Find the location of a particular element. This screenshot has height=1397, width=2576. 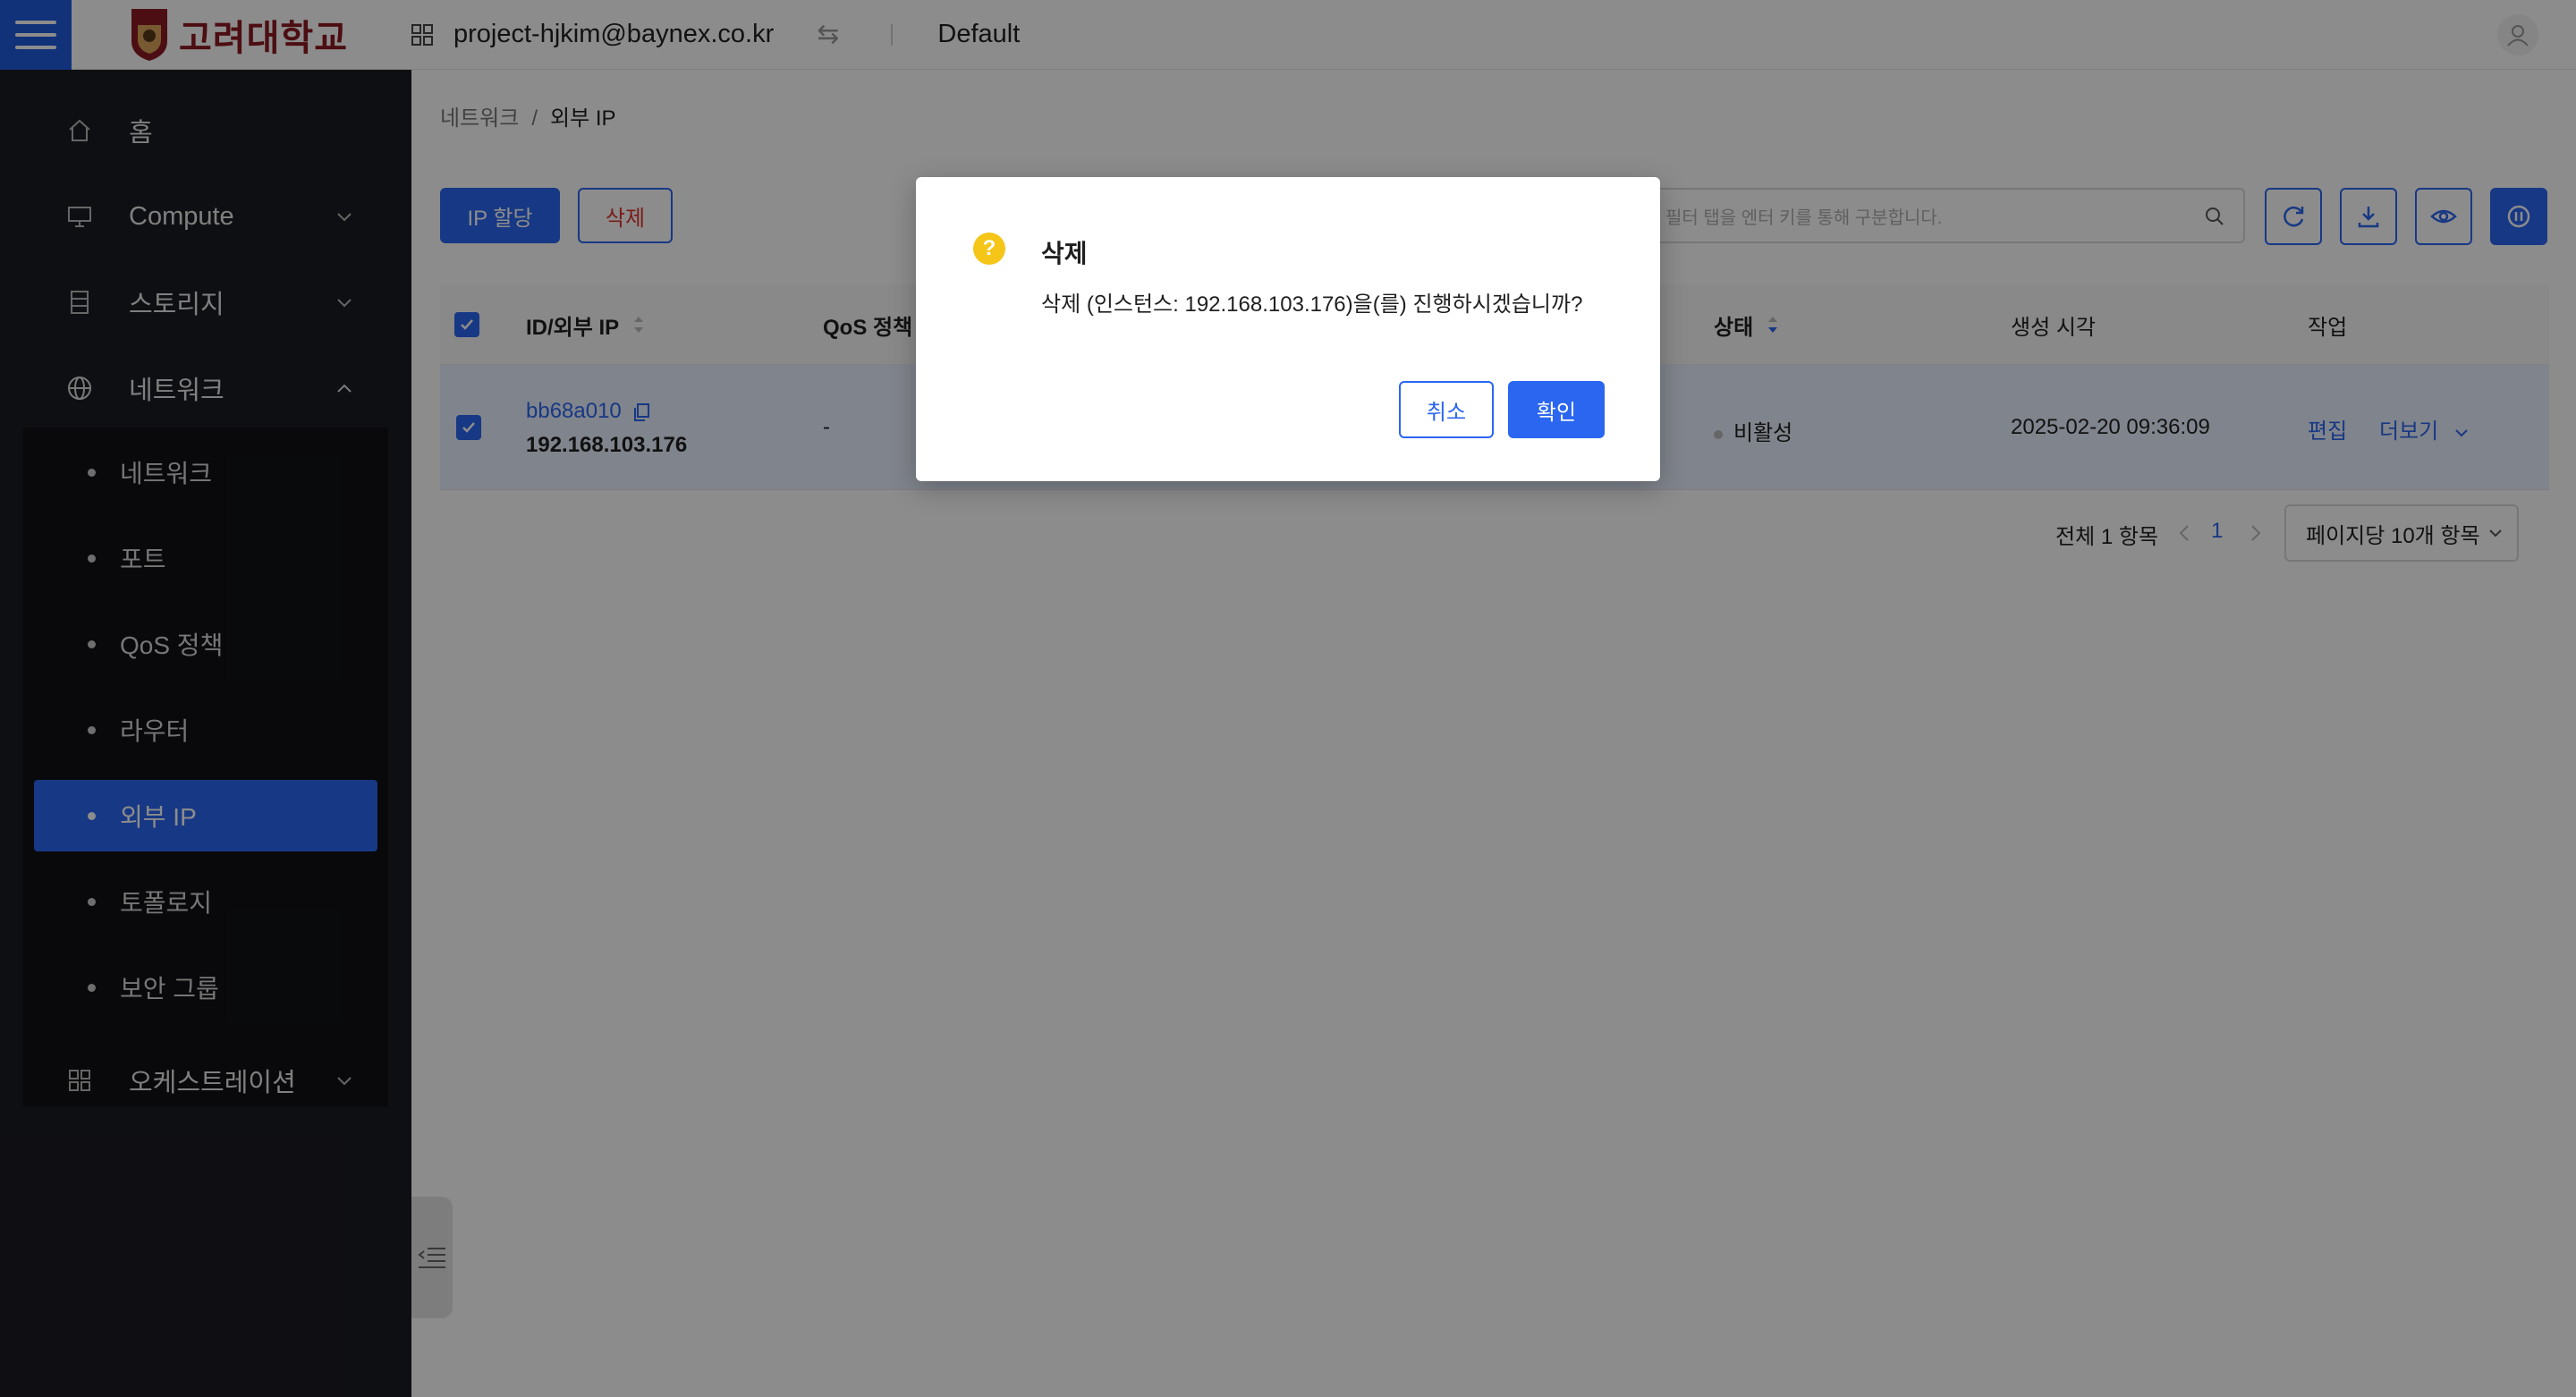

cancel-button: 취소 is located at coordinates (1446, 410).